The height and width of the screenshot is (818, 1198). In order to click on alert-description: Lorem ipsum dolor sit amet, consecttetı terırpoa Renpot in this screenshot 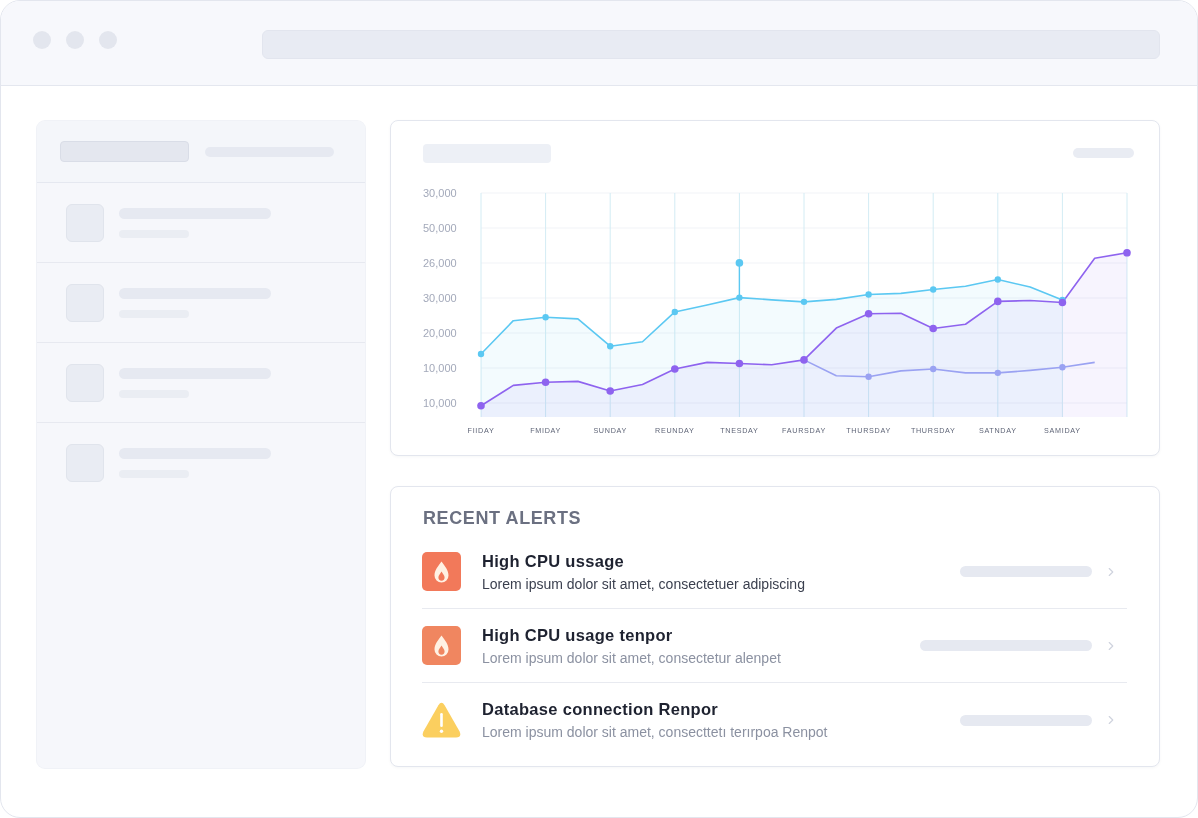, I will do `click(655, 732)`.